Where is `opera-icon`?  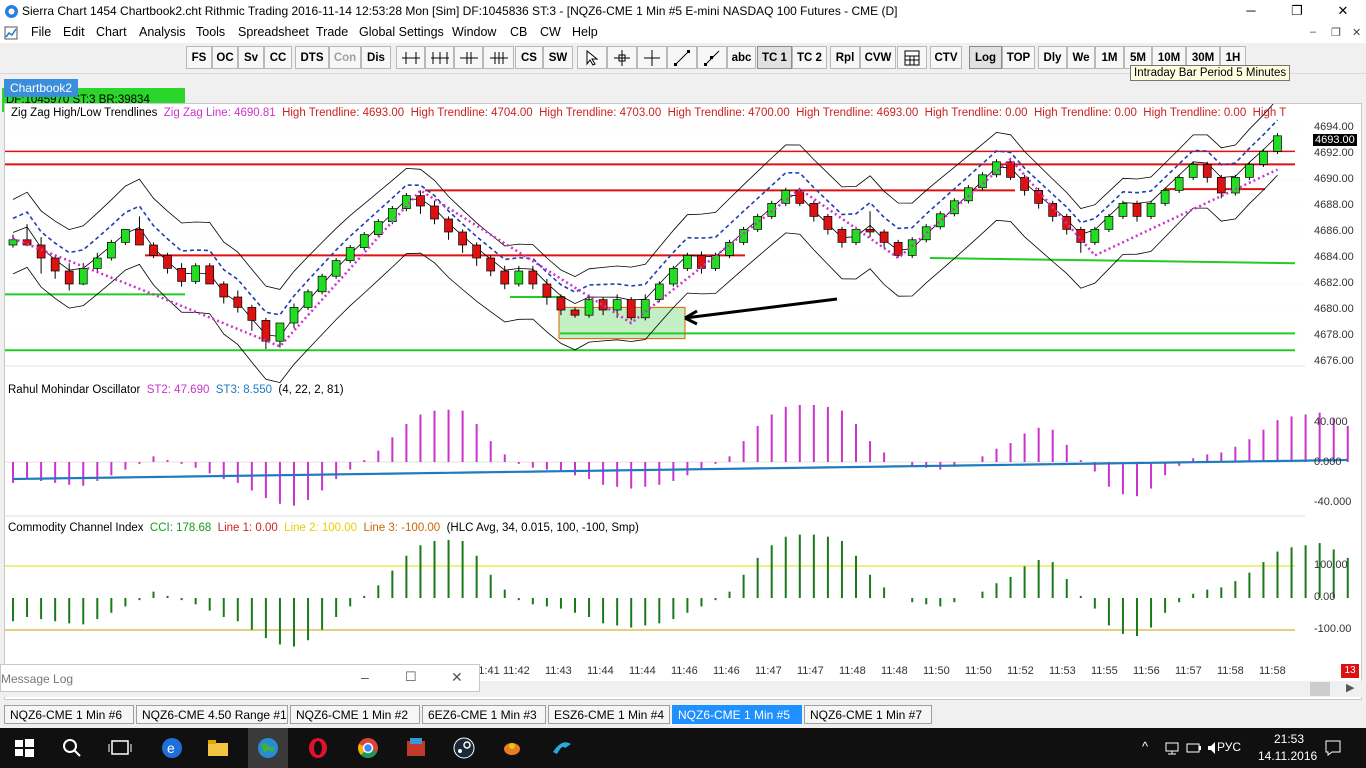
opera-icon is located at coordinates (318, 748).